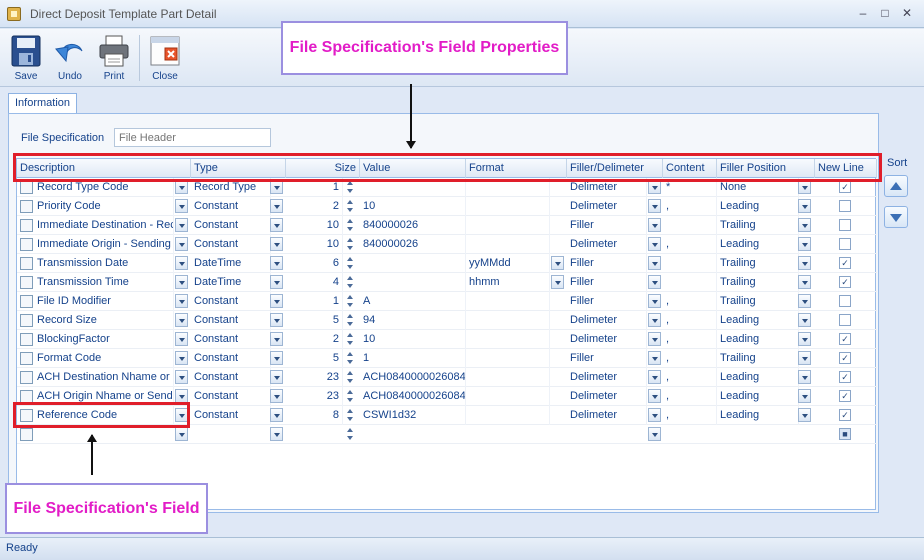  I want to click on restore-button: □, so click(885, 13).